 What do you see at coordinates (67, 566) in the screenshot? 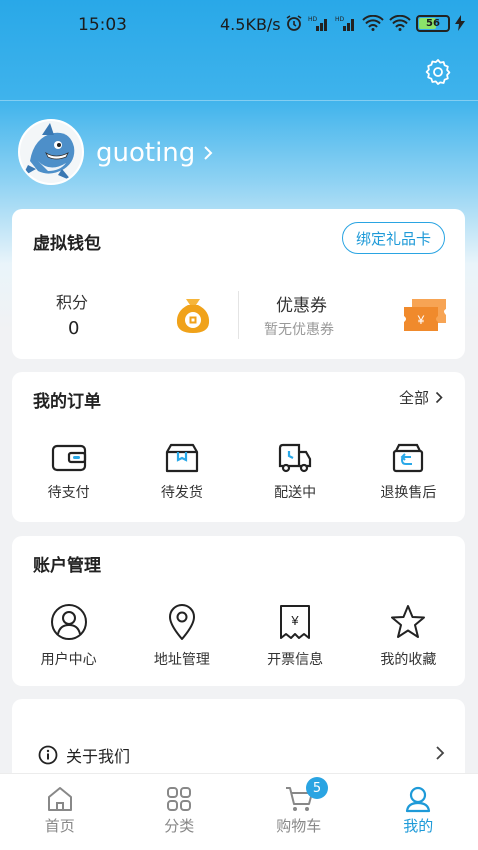
I see `account-title: 账户管理` at bounding box center [67, 566].